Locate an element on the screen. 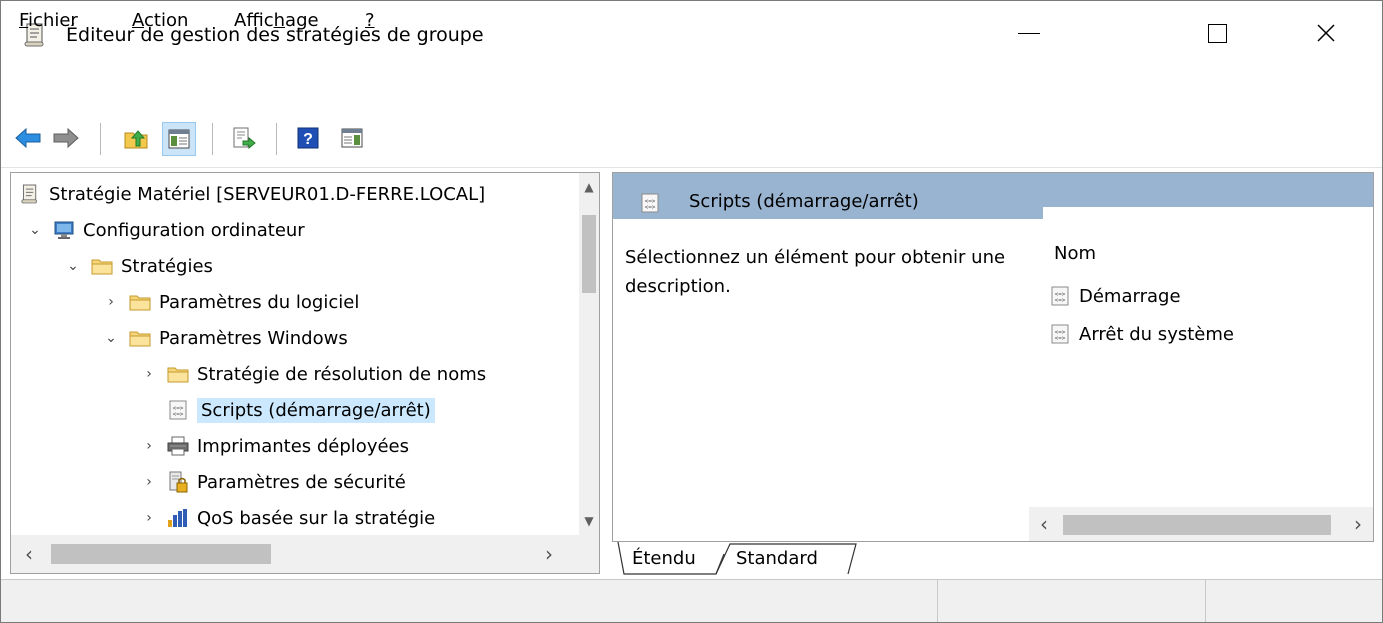  tree-item-parametres-windows: ⌄ Paramètres Windows is located at coordinates (224, 338).